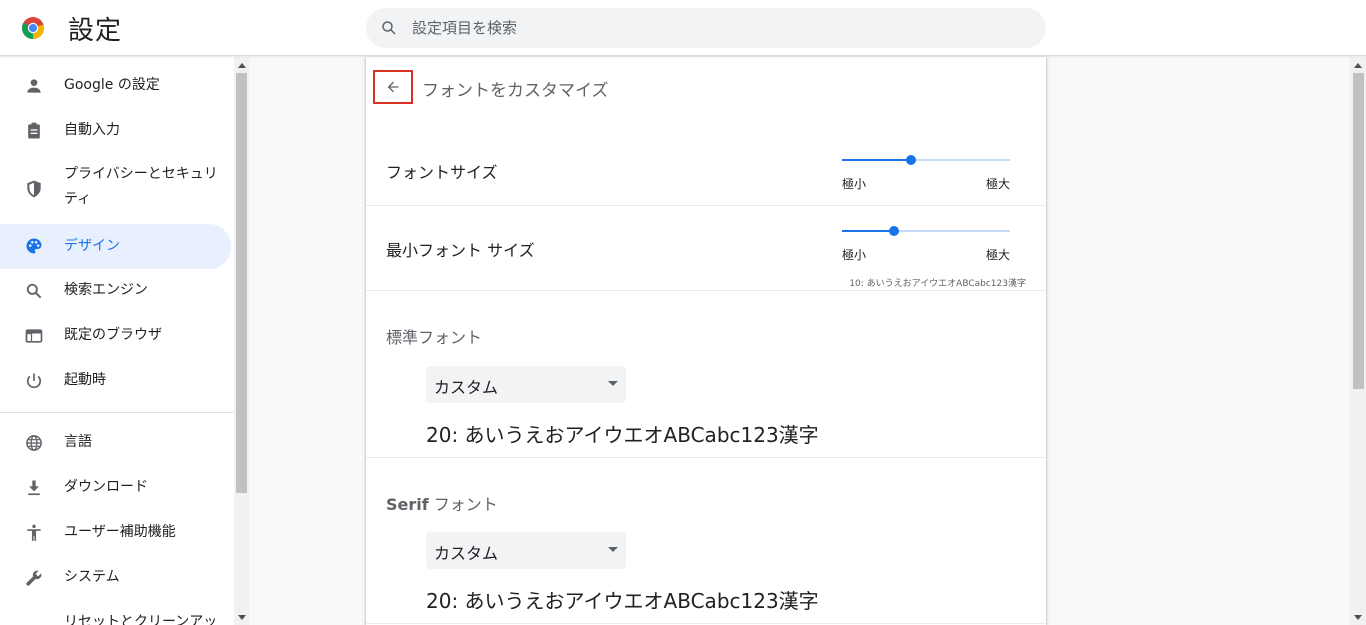 This screenshot has width=1366, height=625. What do you see at coordinates (141, 619) in the screenshot?
I see `sidebar-item-label: リセットとクリーンアッ` at bounding box center [141, 619].